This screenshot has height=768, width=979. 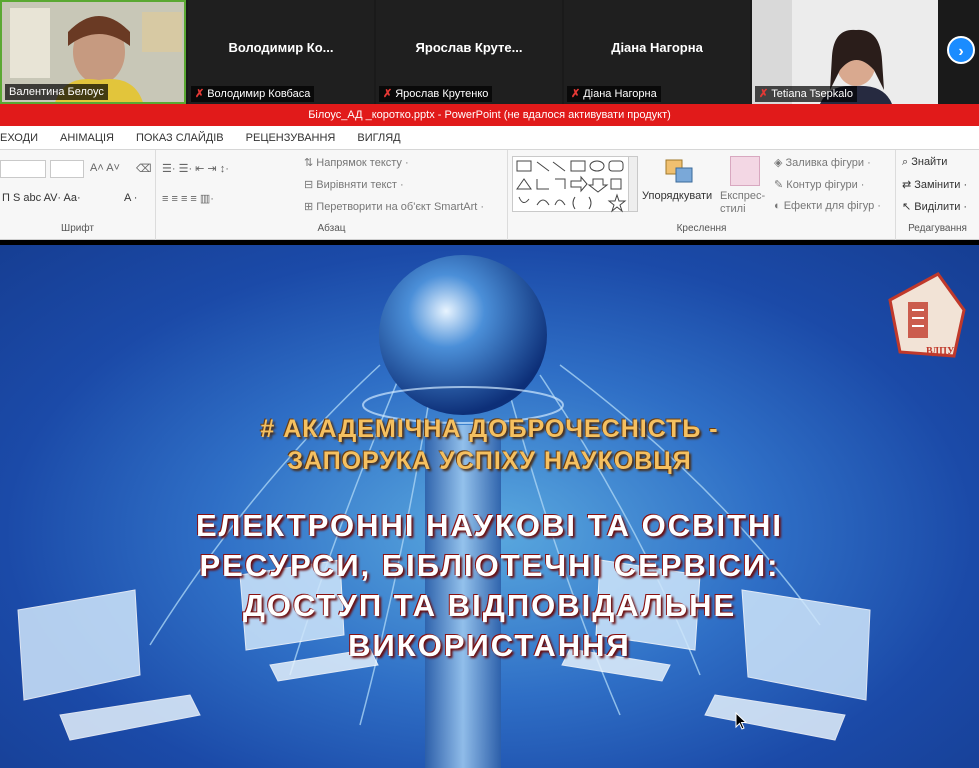 I want to click on slide-heading-line2: ЗАПОРУКА УСПІХУ НАУКОВЦЯ, so click(x=489, y=461).